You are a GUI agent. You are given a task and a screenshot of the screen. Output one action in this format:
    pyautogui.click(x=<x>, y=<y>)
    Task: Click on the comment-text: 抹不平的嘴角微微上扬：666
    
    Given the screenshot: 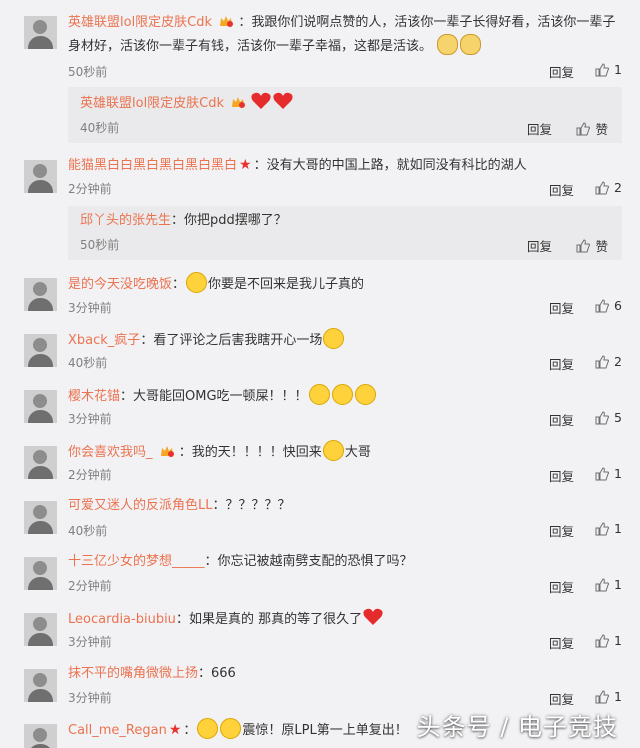 What is the action you would take?
    pyautogui.click(x=152, y=673)
    